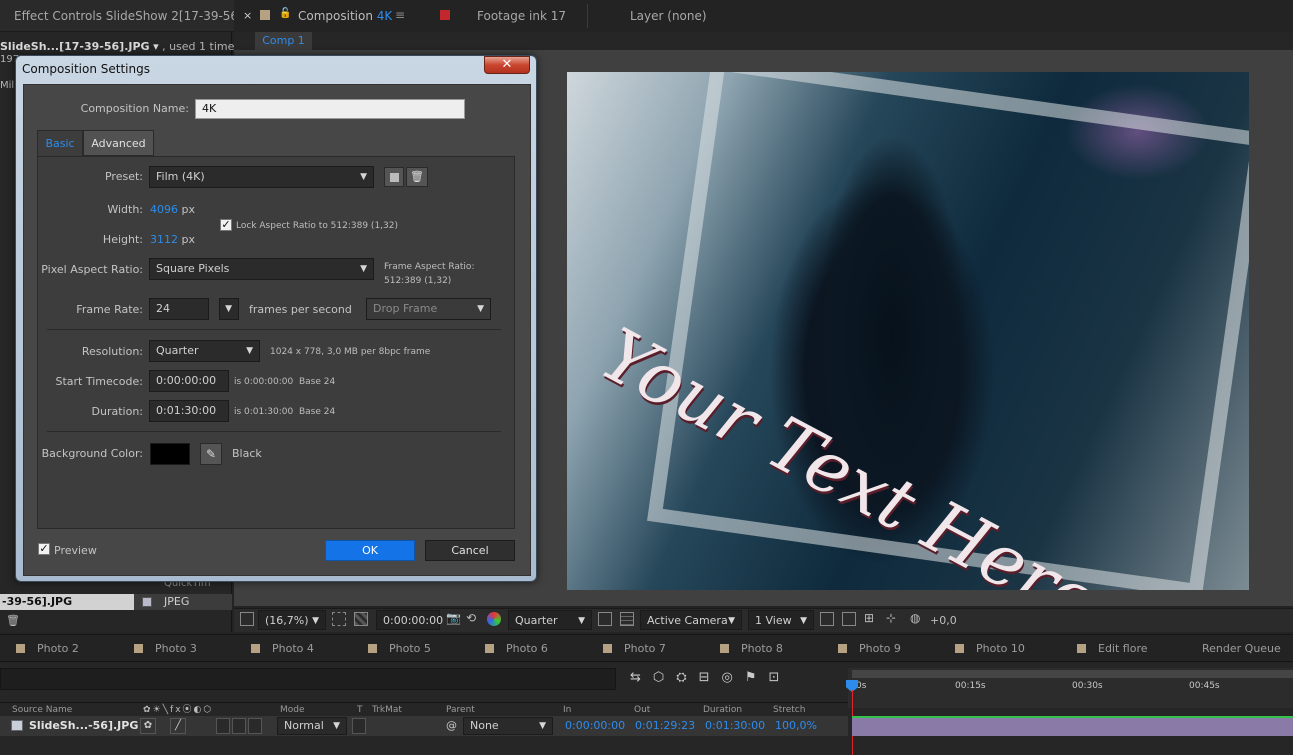 The image size is (1293, 755). What do you see at coordinates (360, 710) in the screenshot?
I see `header-t: T` at bounding box center [360, 710].